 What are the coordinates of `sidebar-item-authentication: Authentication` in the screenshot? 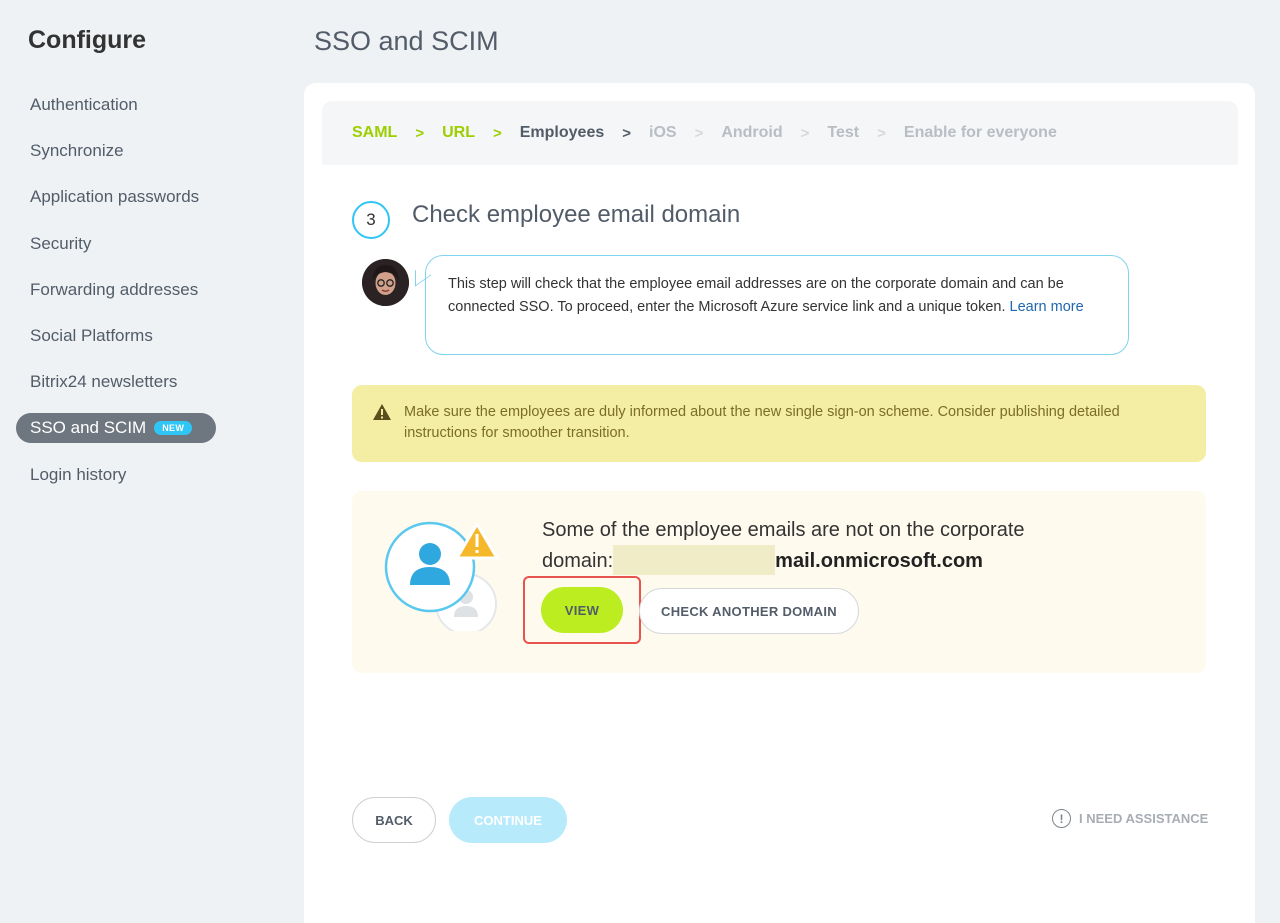 It's located at (126, 105).